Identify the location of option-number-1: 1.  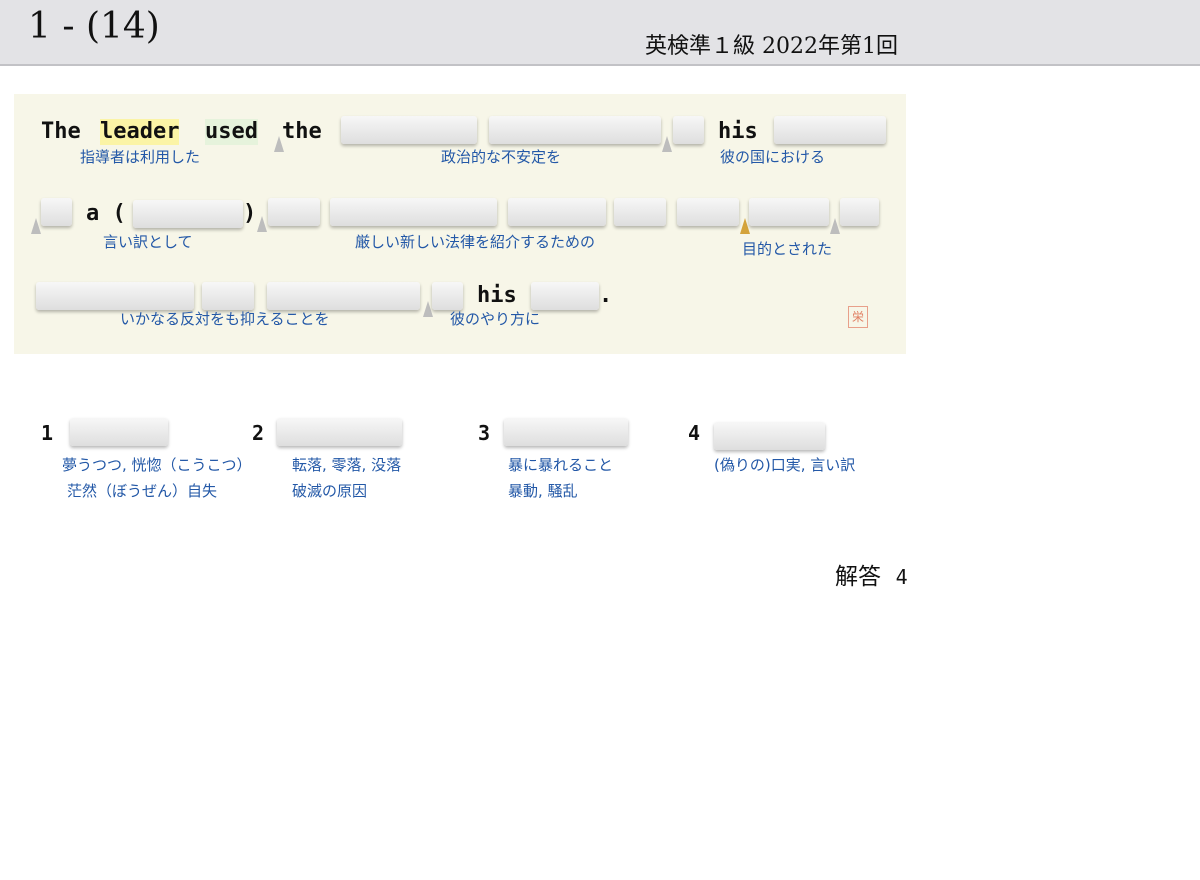
(47, 433).